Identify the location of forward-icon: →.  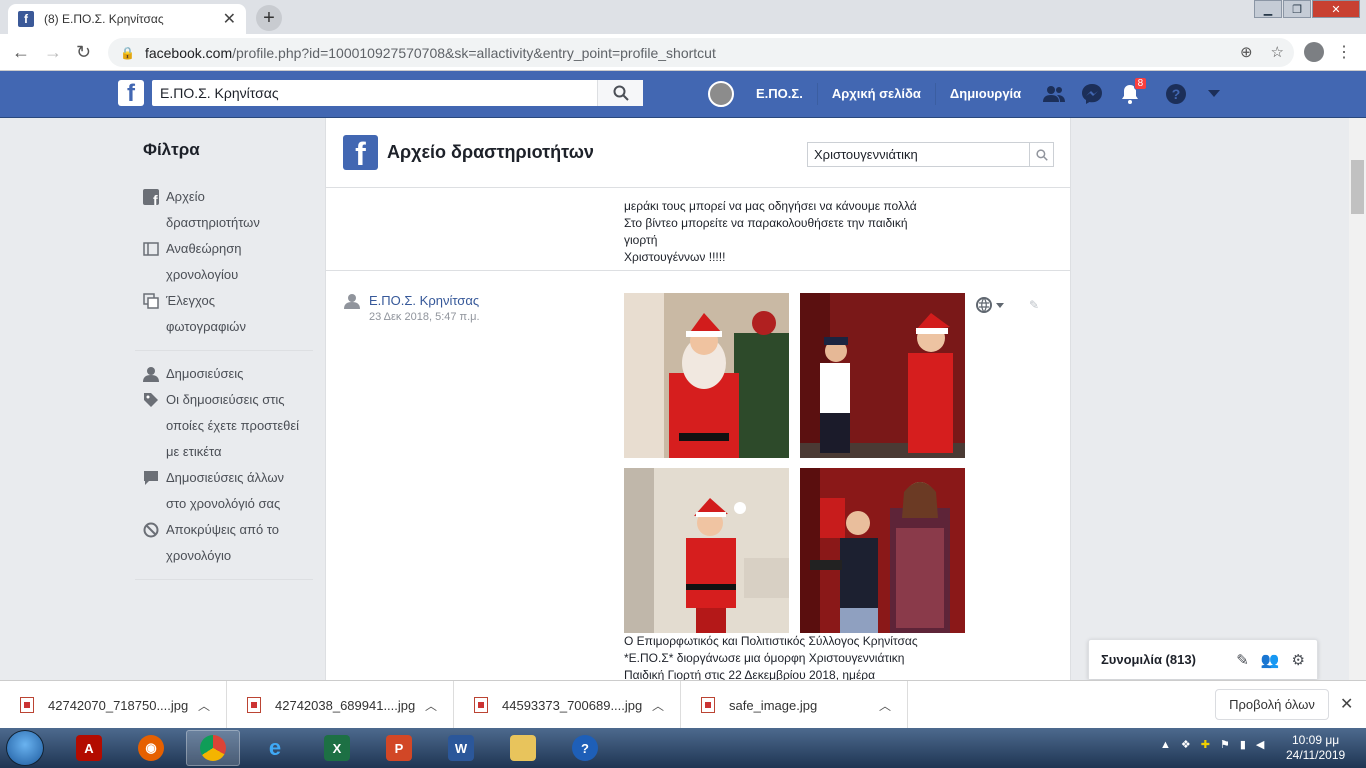
(53, 52).